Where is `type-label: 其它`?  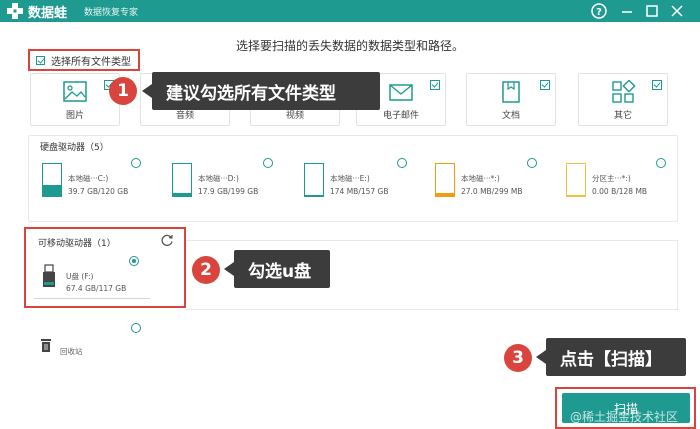 type-label: 其它 is located at coordinates (622, 116).